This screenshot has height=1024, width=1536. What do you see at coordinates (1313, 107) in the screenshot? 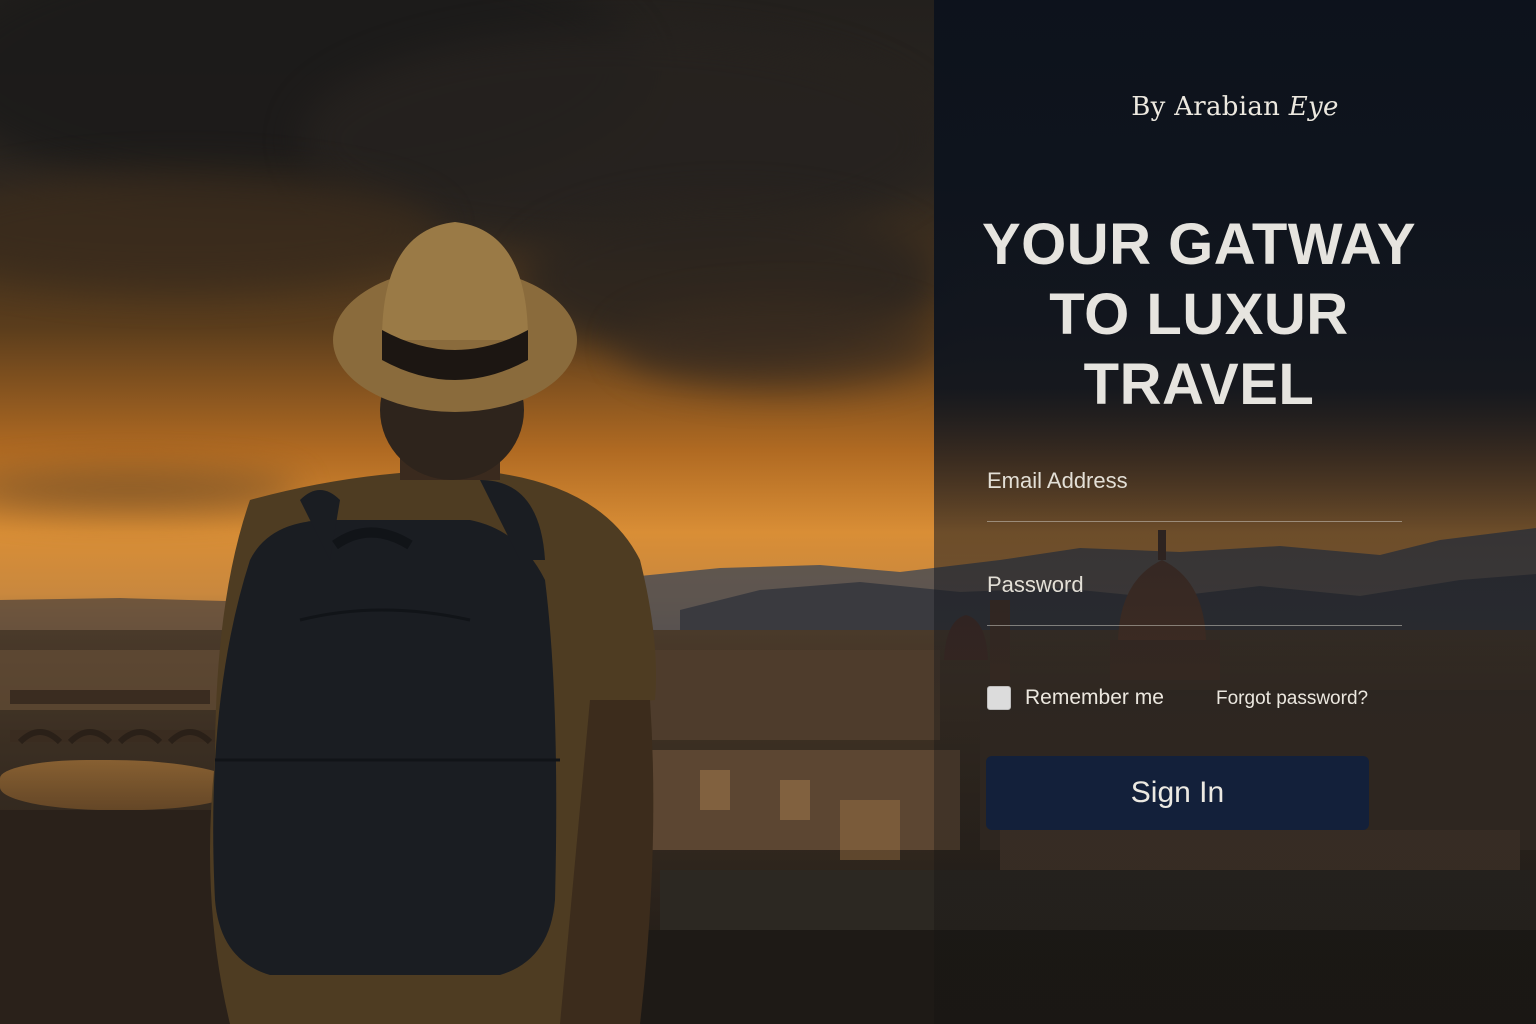
I see `brand-suffix: Eye` at bounding box center [1313, 107].